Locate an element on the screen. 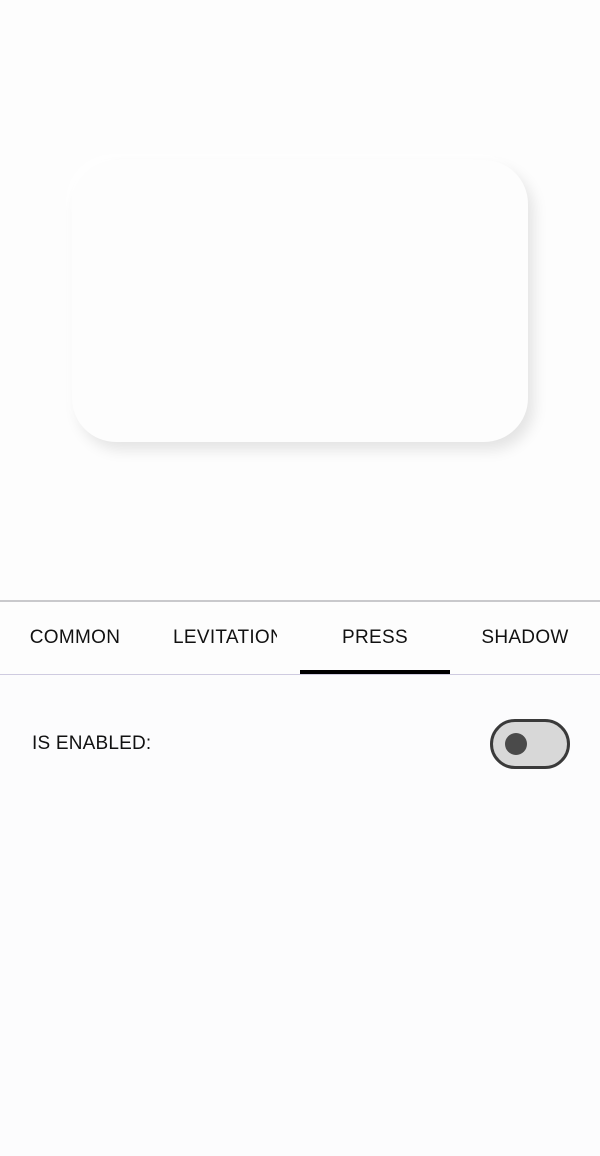  tab-shadow: SHADOW is located at coordinates (525, 638).